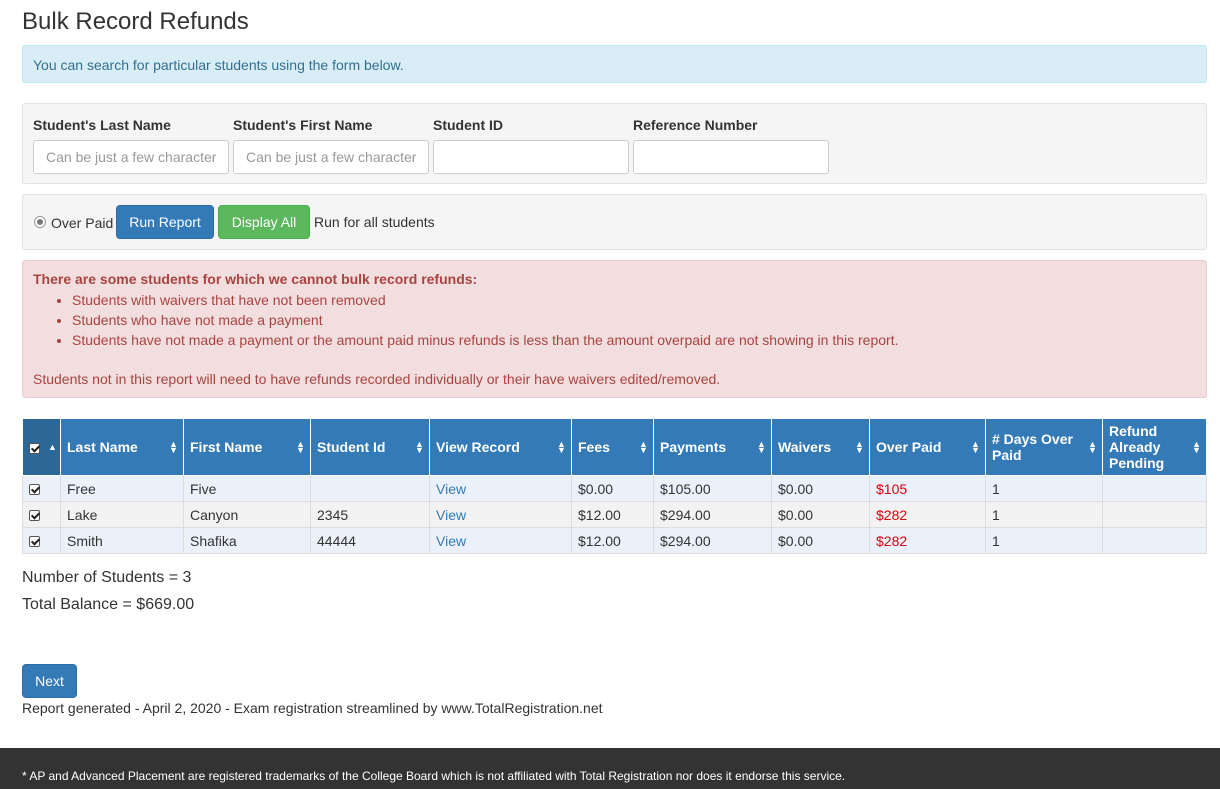  I want to click on header-first-name: First Name ▲ ▼, so click(247, 447).